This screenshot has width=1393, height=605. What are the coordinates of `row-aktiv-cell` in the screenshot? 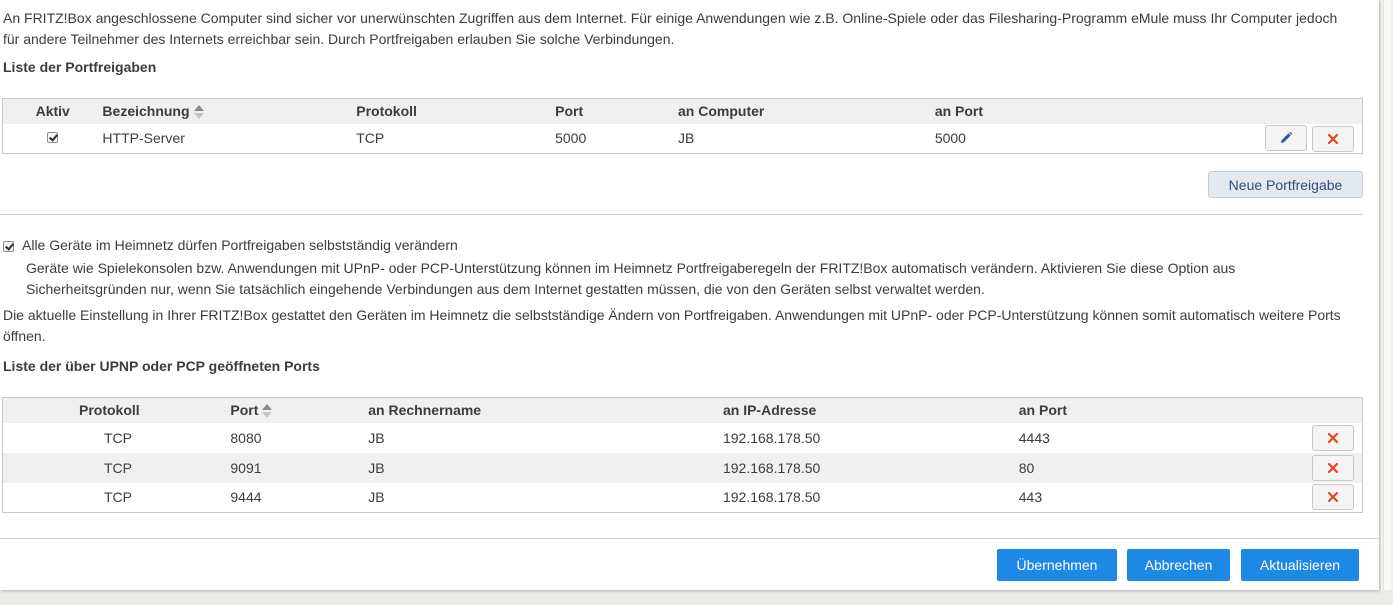 It's located at (53, 139).